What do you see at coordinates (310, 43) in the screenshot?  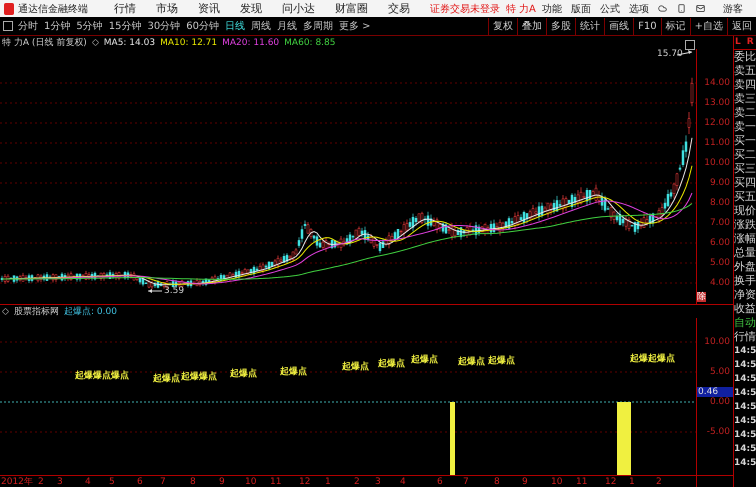 I see `moving-average-value: MA60: 8.85` at bounding box center [310, 43].